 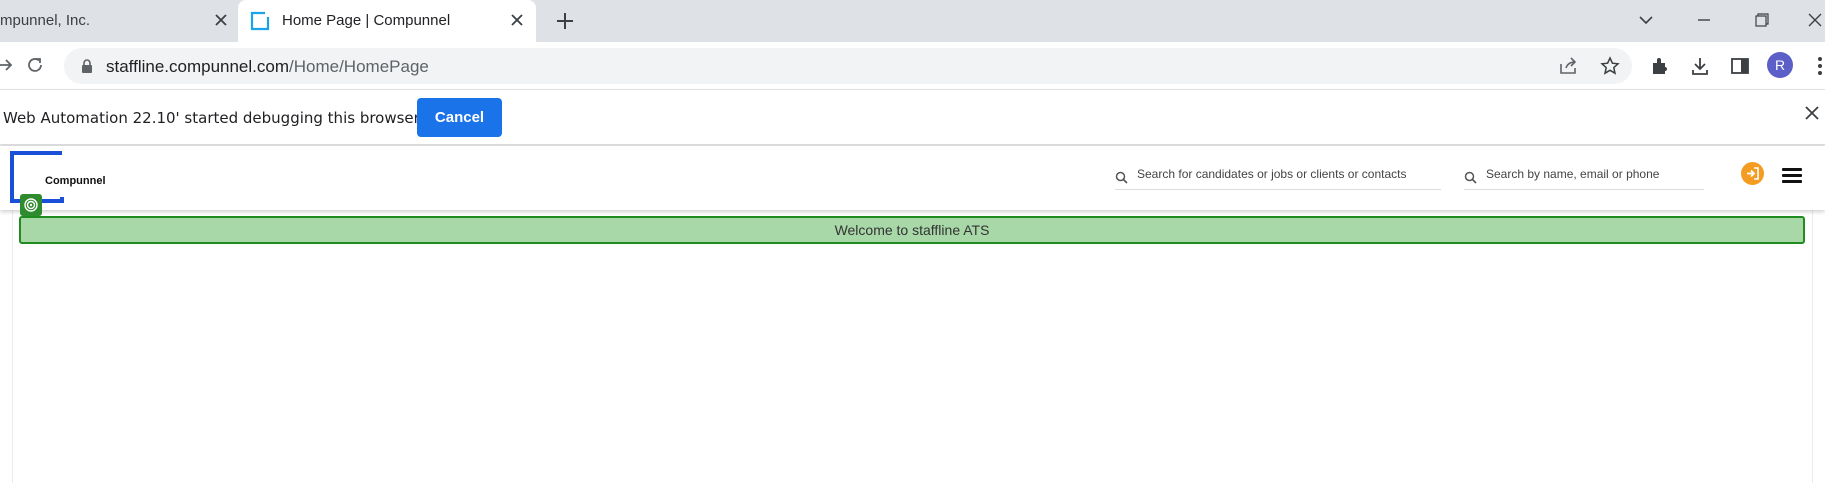 What do you see at coordinates (1660, 66) in the screenshot?
I see `extensions-icon` at bounding box center [1660, 66].